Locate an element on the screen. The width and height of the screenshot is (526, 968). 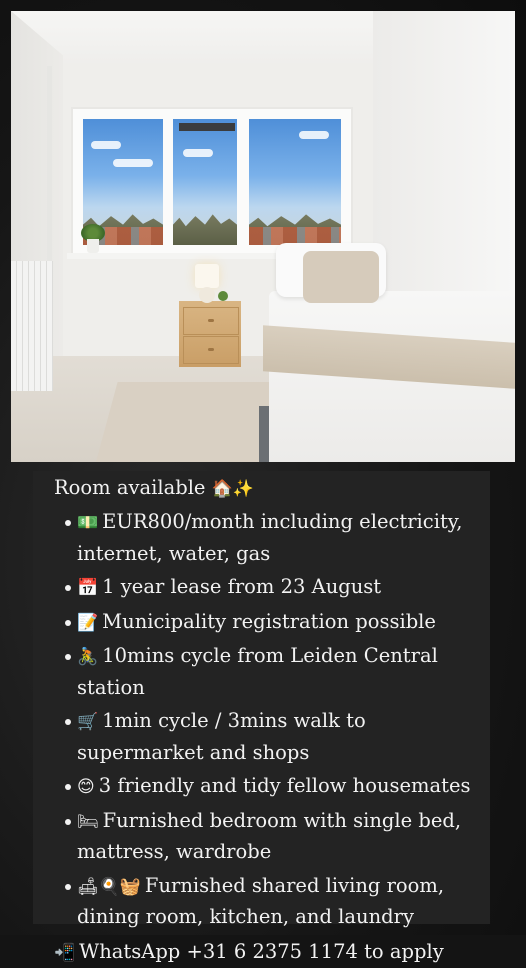
listing-heading: Room available 🏠✨ is located at coordinates (267, 488).